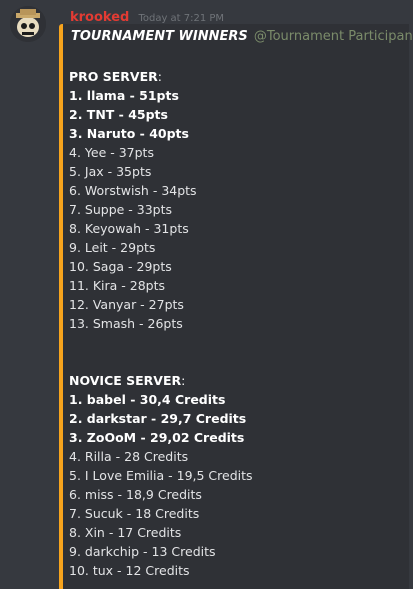 The image size is (413, 589). Describe the element at coordinates (142, 551) in the screenshot. I see `list-item: 9. darkchip - 13 Credits` at that location.